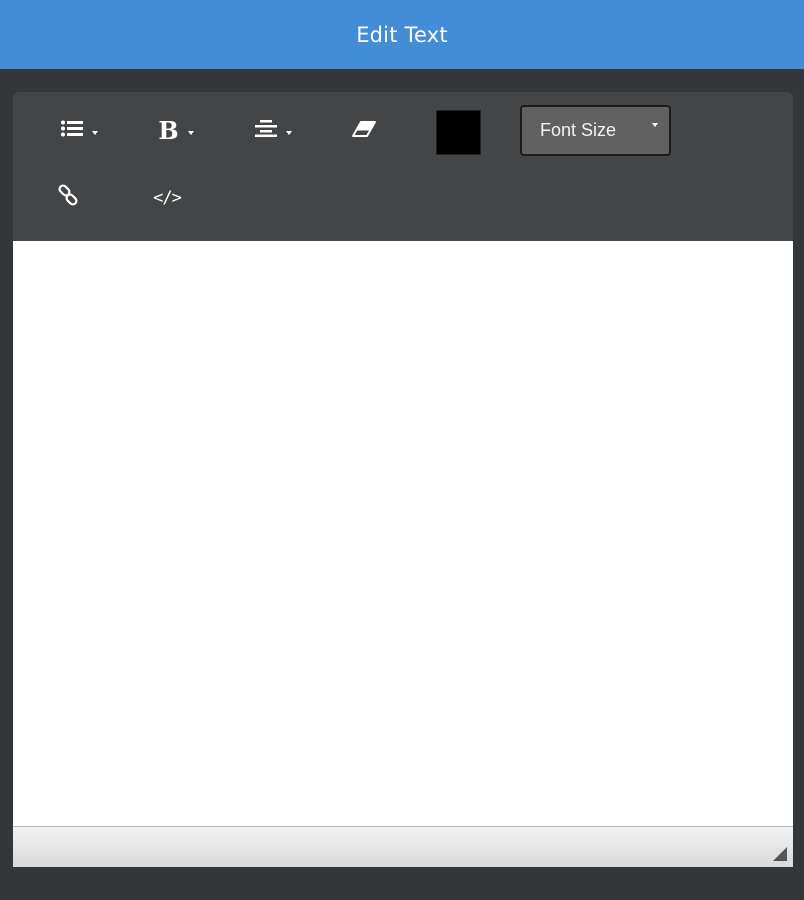 This screenshot has width=804, height=900. I want to click on code-view-icon: </>, so click(167, 198).